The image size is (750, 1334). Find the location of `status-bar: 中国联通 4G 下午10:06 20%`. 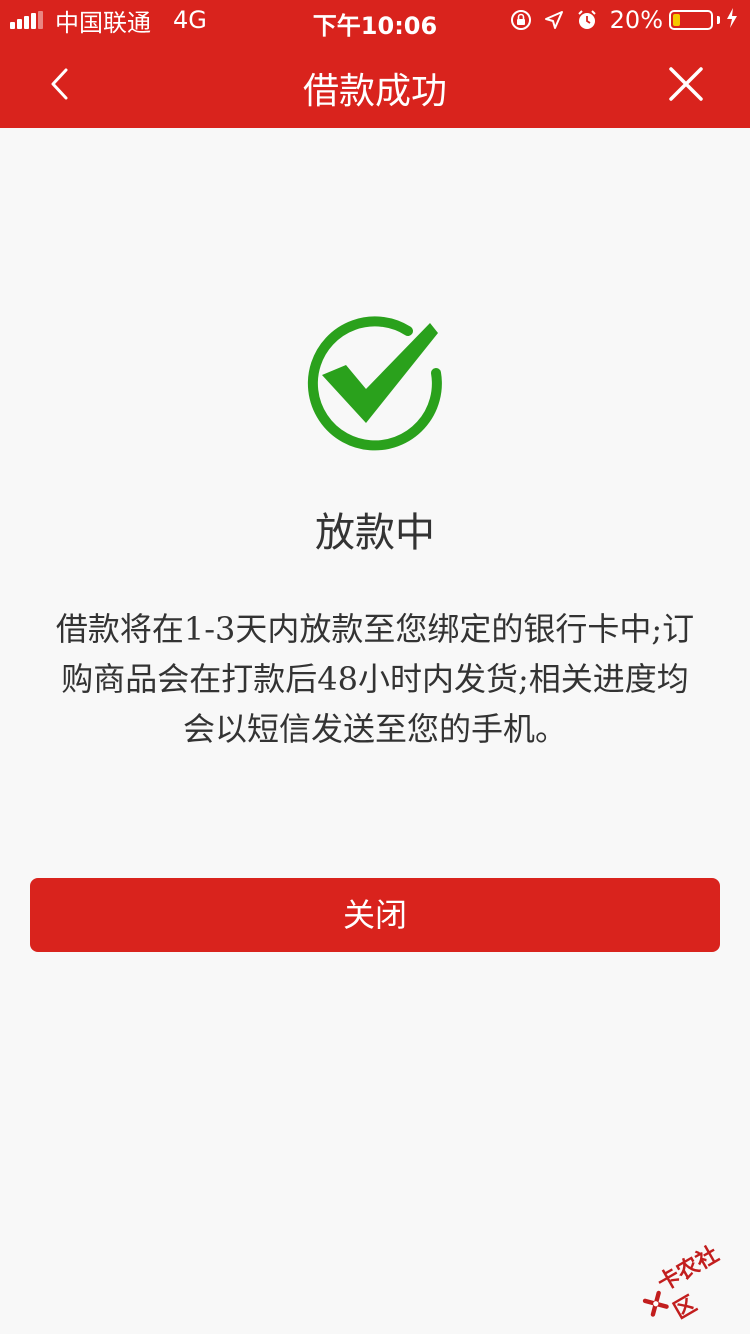

status-bar: 中国联通 4G 下午10:06 20% is located at coordinates (375, 20).